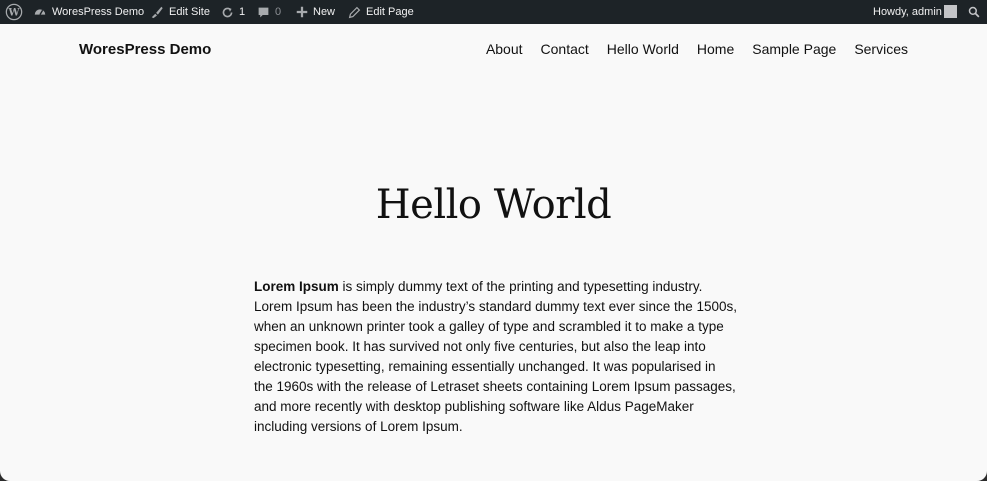 Image resolution: width=987 pixels, height=481 pixels. Describe the element at coordinates (504, 49) in the screenshot. I see `nav-item-about: About` at that location.